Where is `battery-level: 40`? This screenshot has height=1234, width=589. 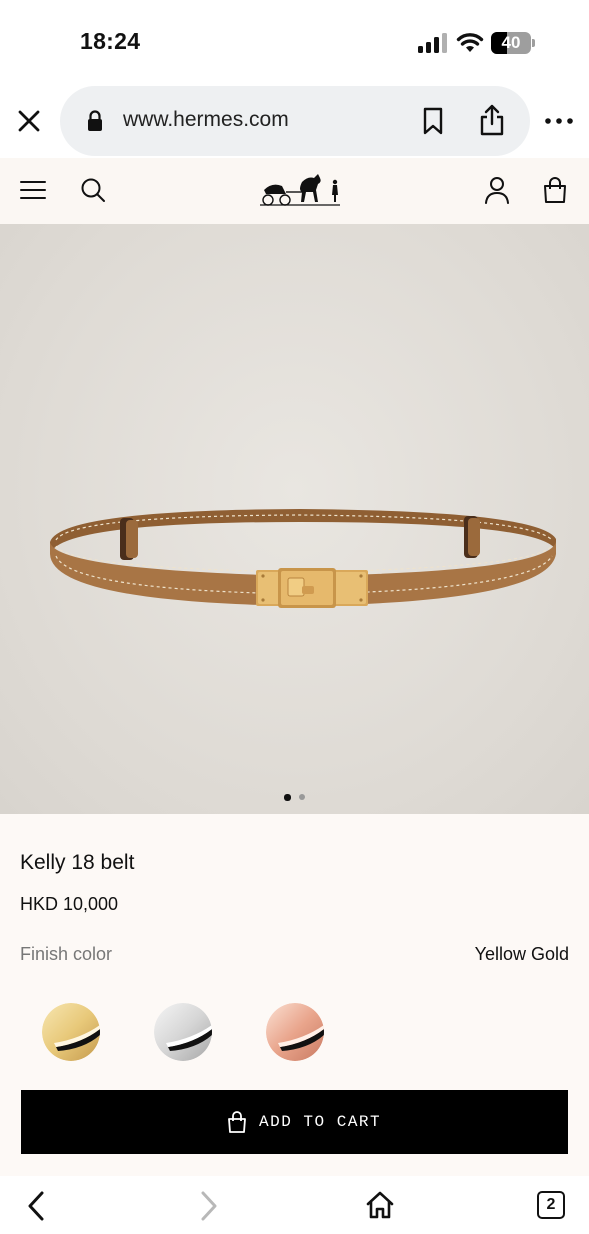
battery-level: 40 is located at coordinates (511, 42).